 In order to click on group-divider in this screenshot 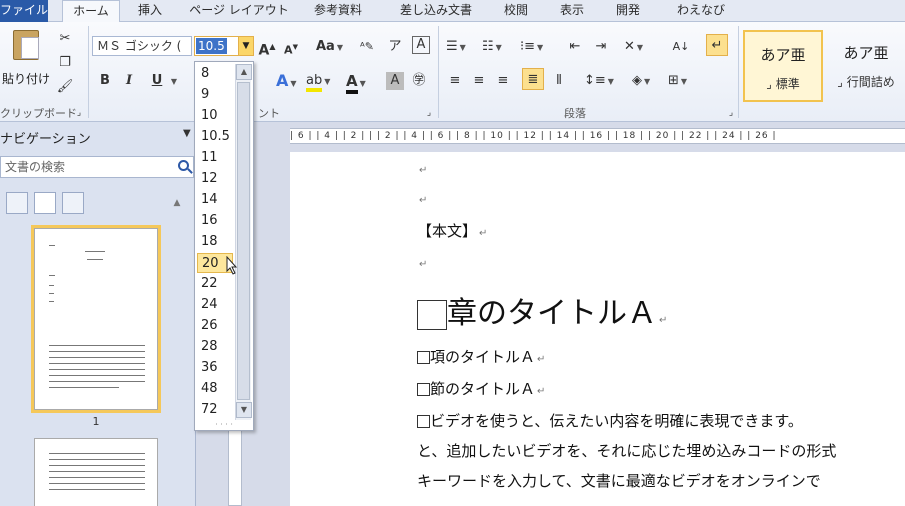, I will do `click(738, 72)`.